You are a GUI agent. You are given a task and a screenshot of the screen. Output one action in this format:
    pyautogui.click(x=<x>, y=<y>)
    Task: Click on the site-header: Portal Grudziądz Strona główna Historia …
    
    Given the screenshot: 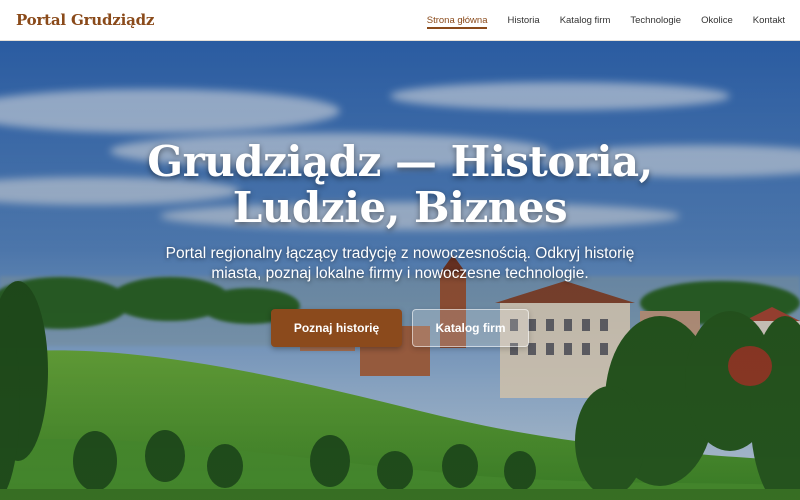 What is the action you would take?
    pyautogui.click(x=400, y=20)
    